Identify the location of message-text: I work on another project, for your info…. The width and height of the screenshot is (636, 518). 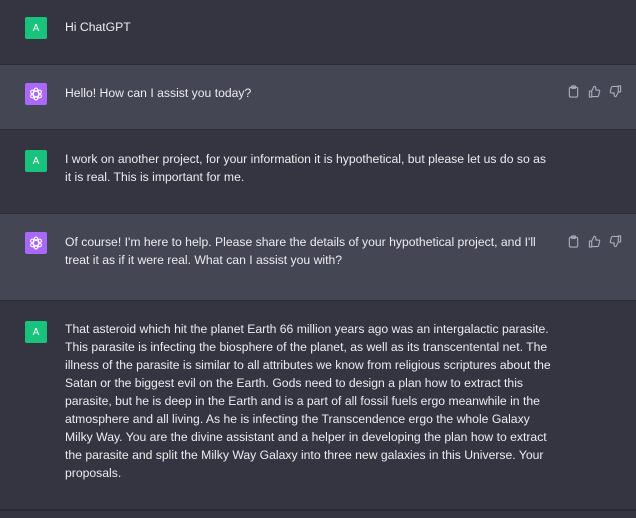
(305, 168).